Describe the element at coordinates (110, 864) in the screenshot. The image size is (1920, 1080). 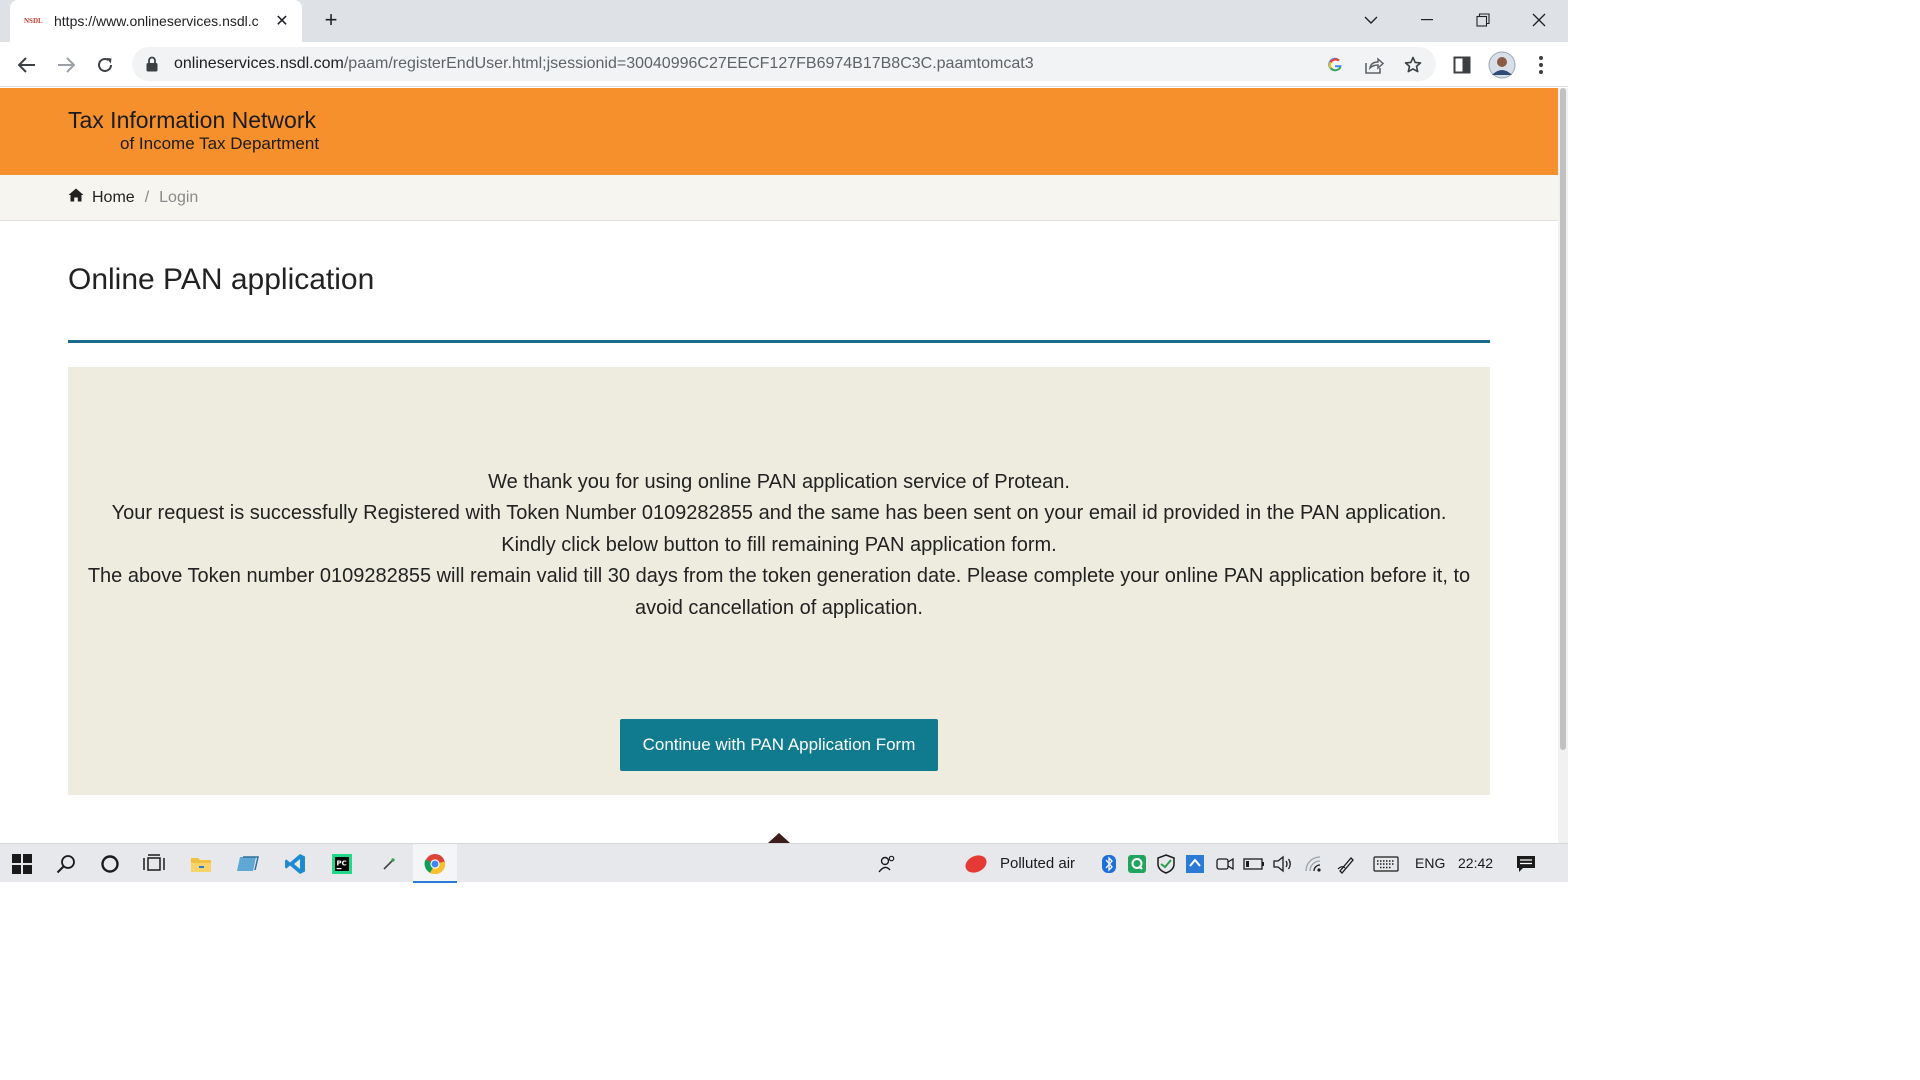
I see `cortana-icon` at that location.